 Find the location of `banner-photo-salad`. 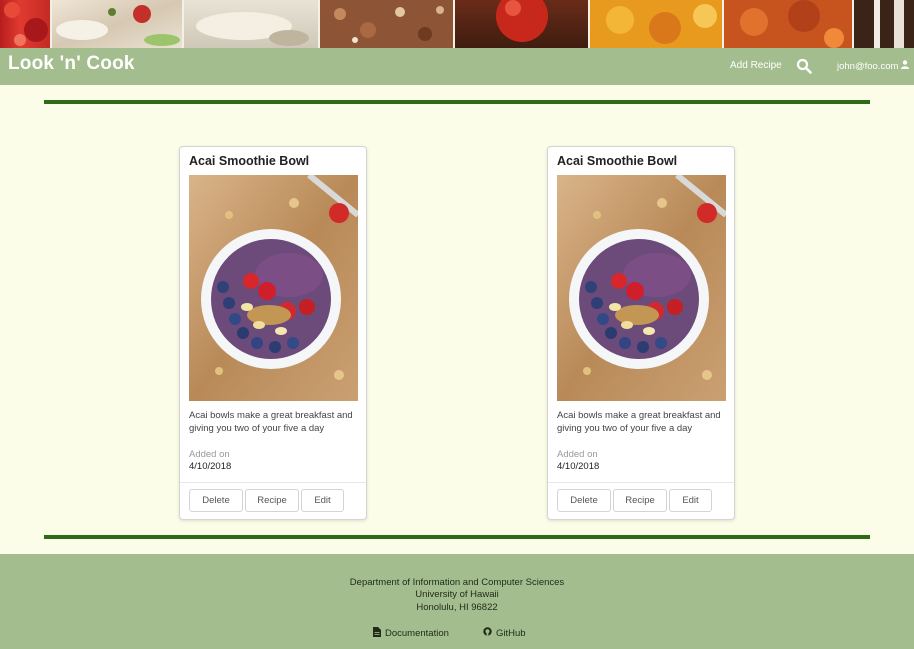

banner-photo-salad is located at coordinates (116, 24).